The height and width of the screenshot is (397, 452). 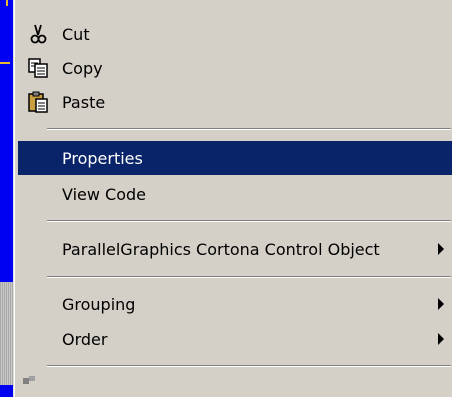 I want to click on selection-marker-top, so click(x=7, y=3).